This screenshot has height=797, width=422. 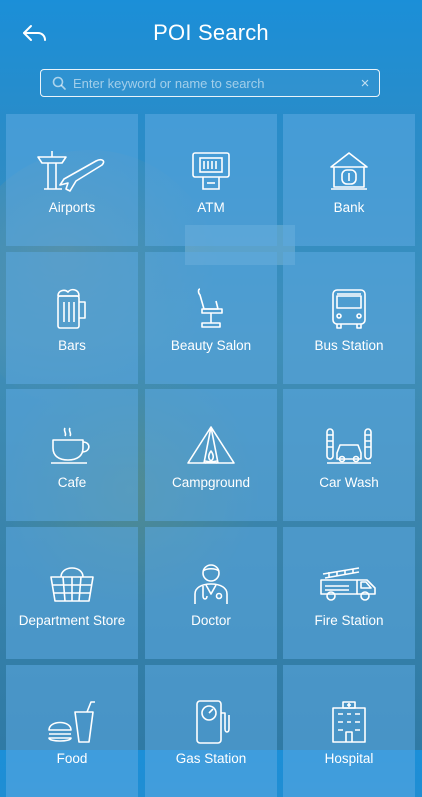 I want to click on tile-label: Food, so click(x=72, y=758).